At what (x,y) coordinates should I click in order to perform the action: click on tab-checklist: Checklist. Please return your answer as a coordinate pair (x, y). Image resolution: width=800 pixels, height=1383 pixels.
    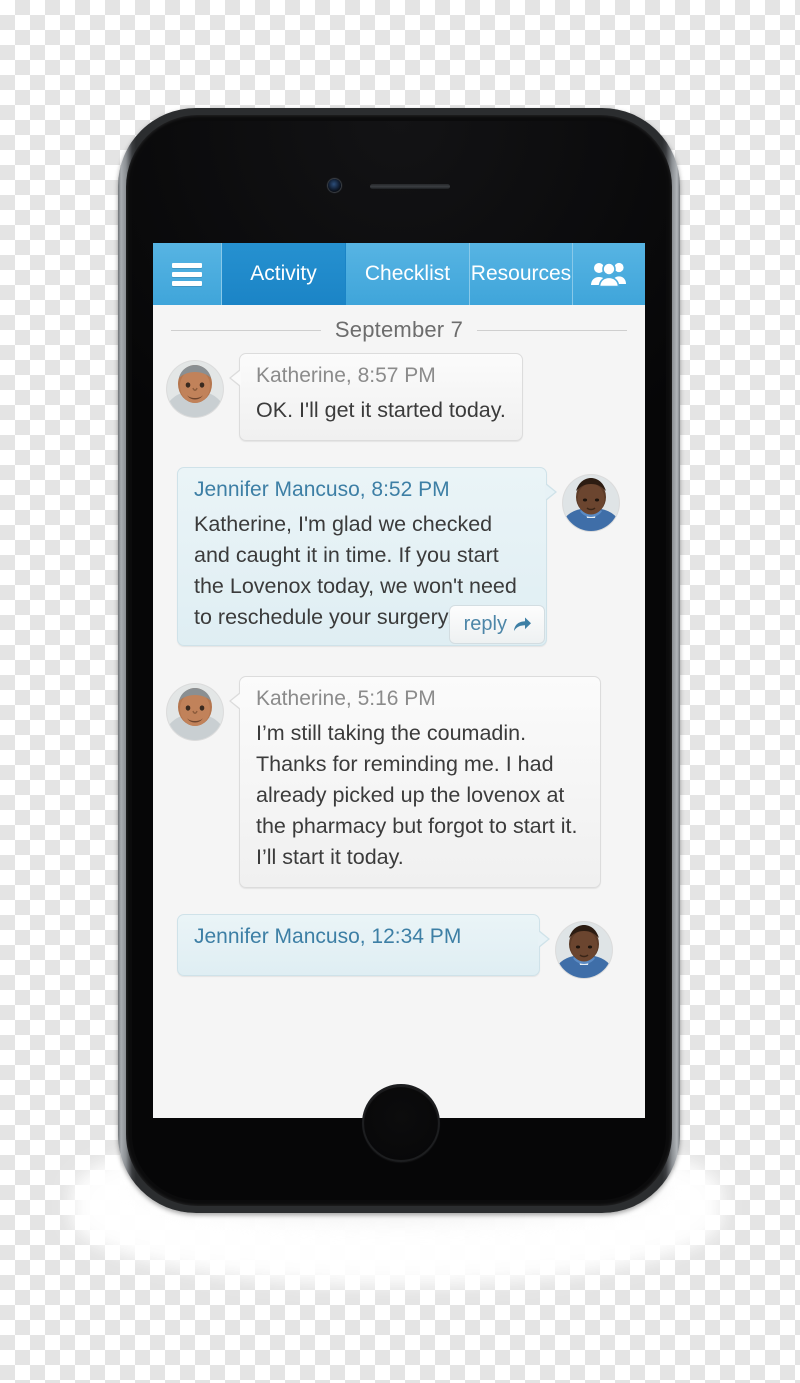
    Looking at the image, I should click on (408, 274).